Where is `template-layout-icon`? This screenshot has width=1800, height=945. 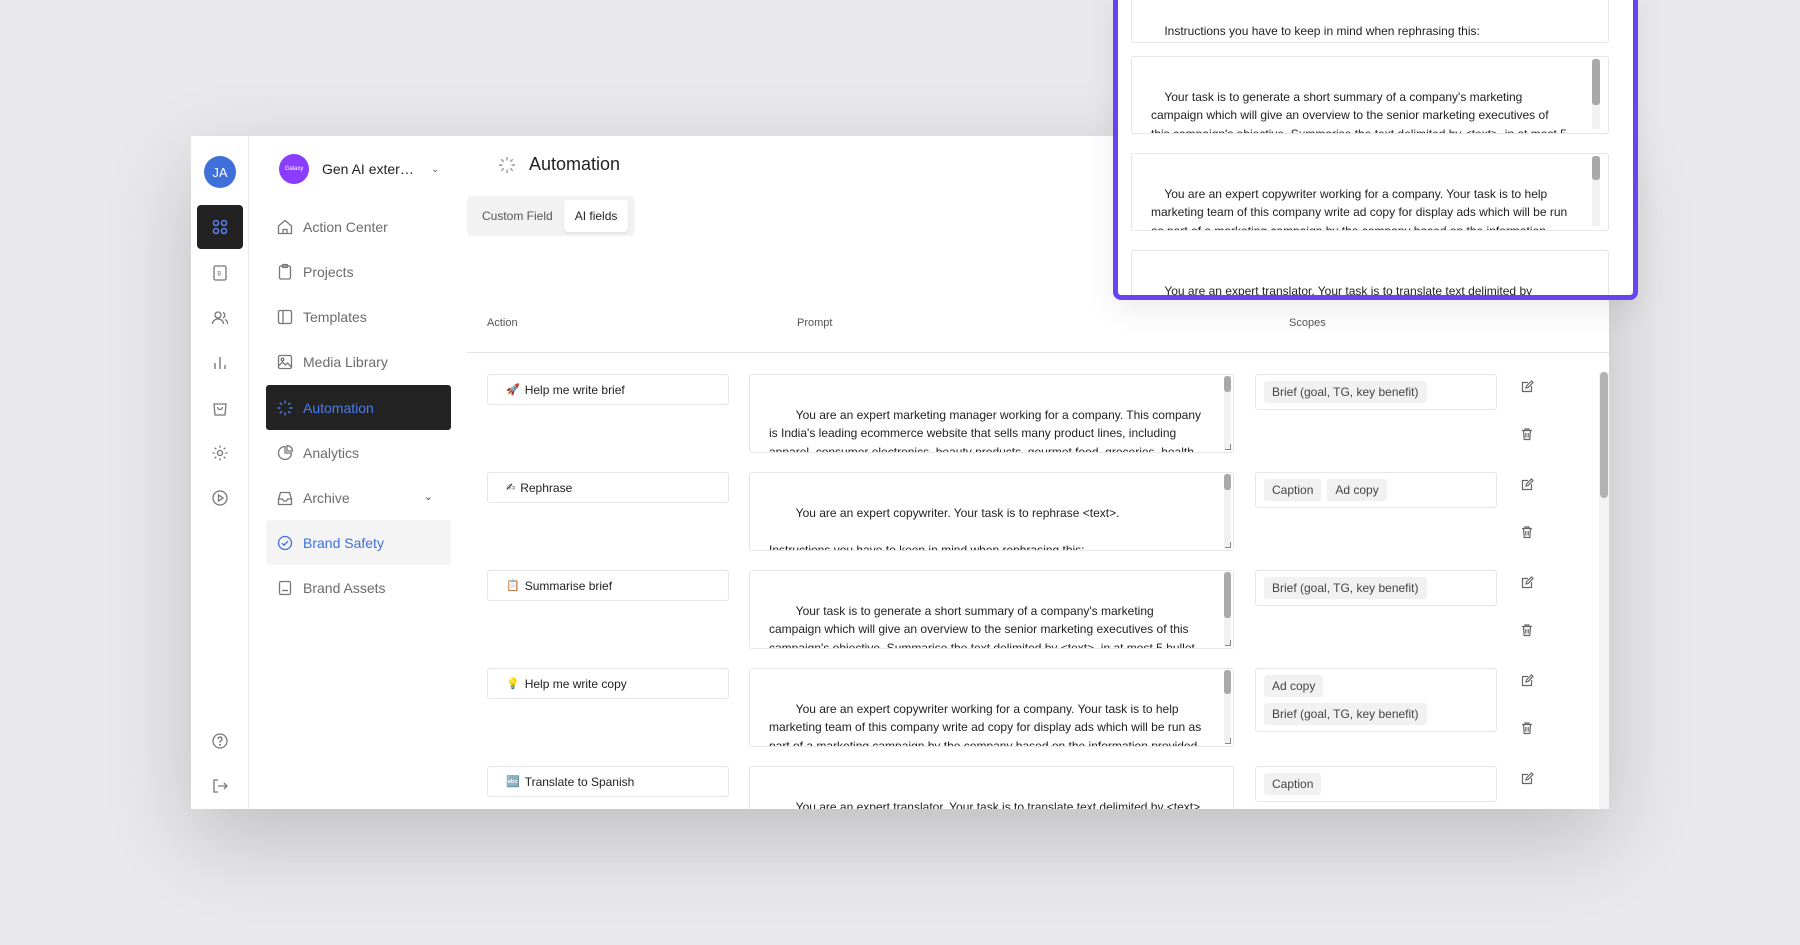
template-layout-icon is located at coordinates (285, 316).